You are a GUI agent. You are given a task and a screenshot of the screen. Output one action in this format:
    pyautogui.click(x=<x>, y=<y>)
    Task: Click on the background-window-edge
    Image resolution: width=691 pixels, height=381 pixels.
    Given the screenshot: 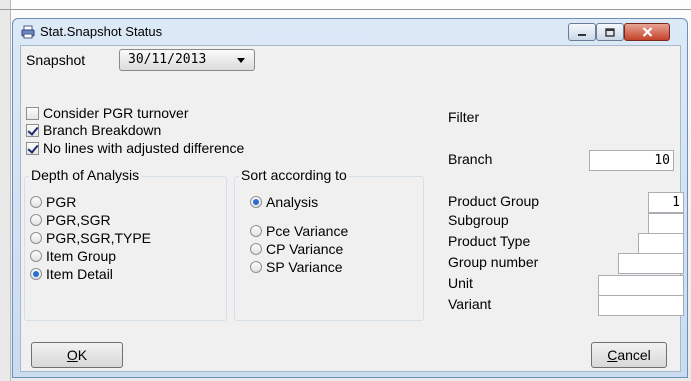 What is the action you would take?
    pyautogui.click(x=5, y=190)
    